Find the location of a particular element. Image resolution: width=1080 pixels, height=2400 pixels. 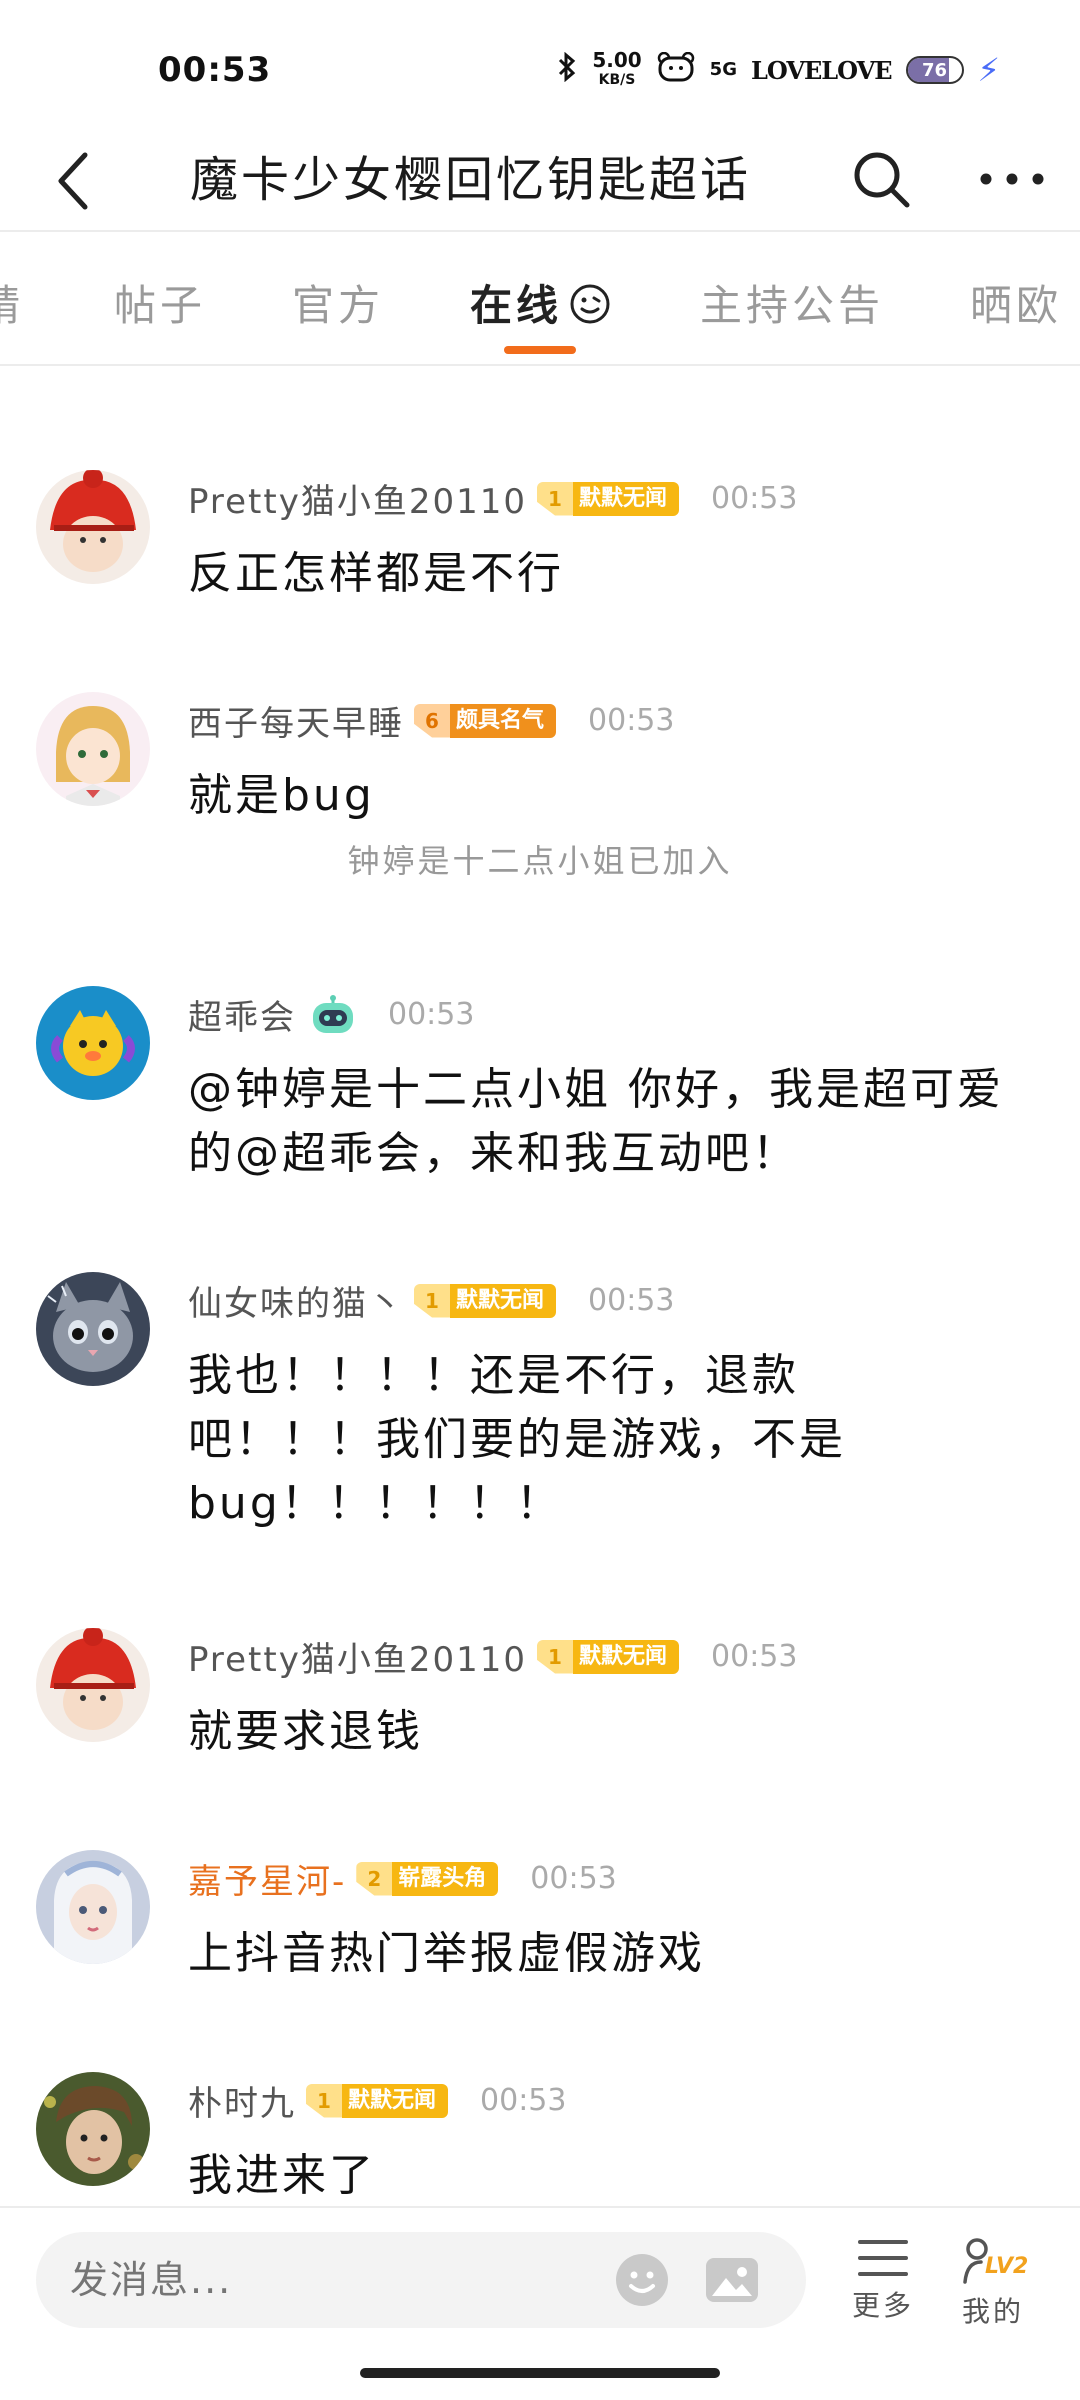

mine-button: LV2 我的 is located at coordinates (993, 2283).